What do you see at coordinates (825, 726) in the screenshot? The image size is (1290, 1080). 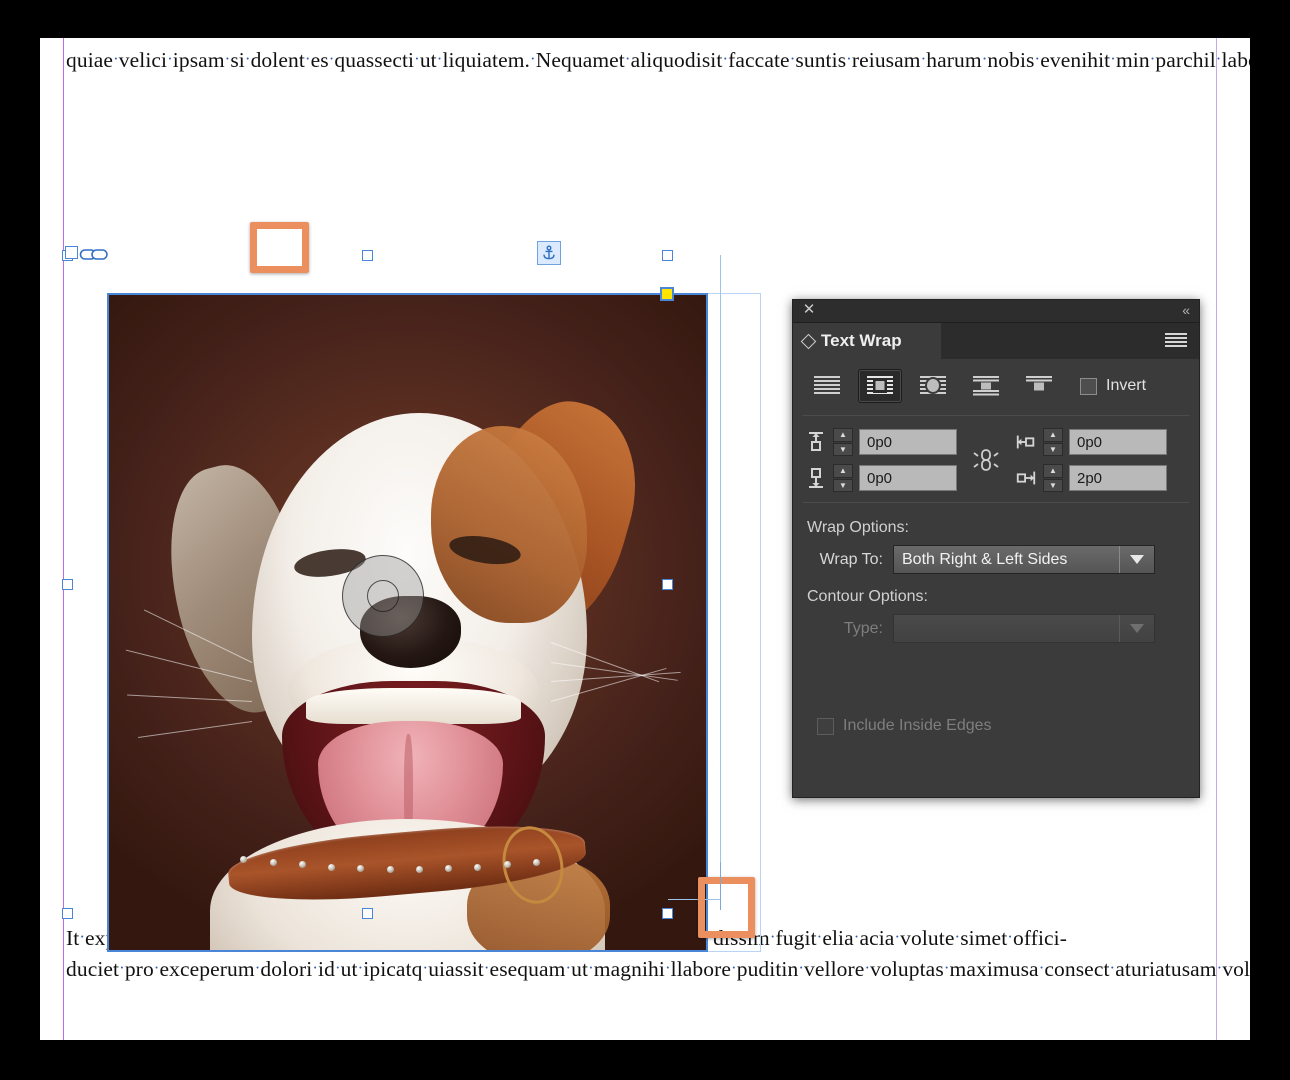 I see `include-inside-edges-checkbox` at bounding box center [825, 726].